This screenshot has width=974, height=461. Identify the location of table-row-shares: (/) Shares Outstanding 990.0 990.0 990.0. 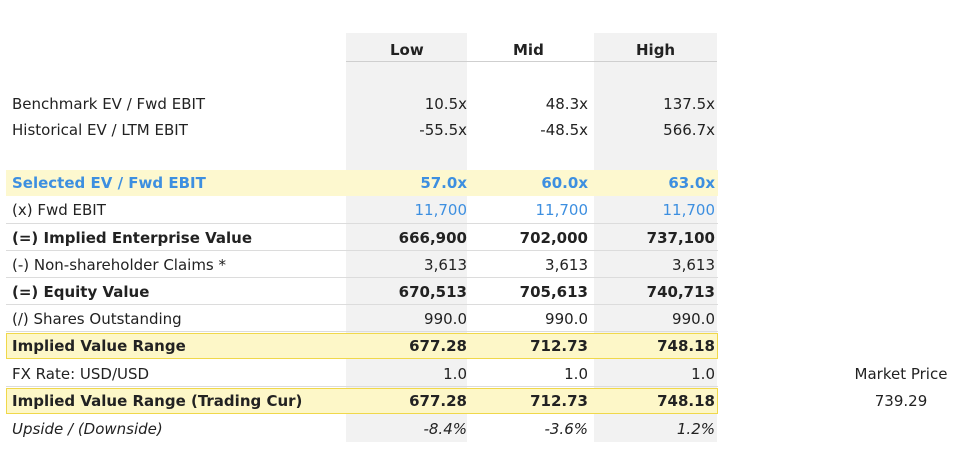
(487, 319).